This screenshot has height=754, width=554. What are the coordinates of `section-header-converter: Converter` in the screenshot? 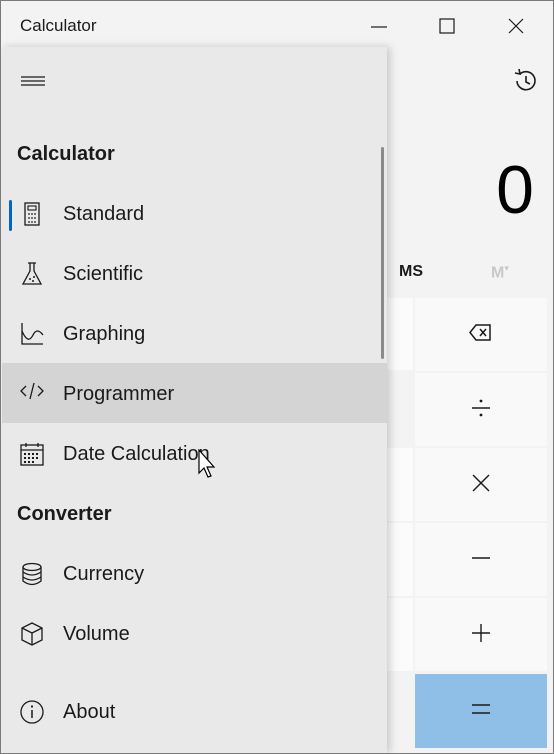 It's located at (64, 514).